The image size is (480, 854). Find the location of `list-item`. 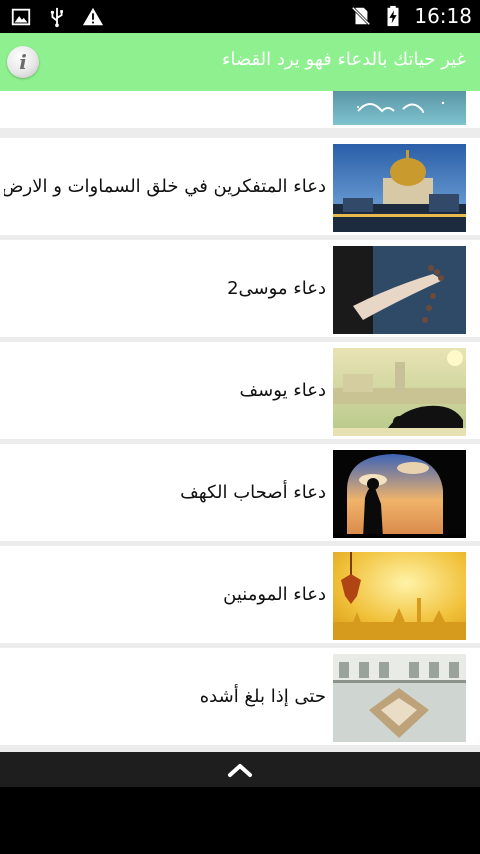

list-item is located at coordinates (240, 109).